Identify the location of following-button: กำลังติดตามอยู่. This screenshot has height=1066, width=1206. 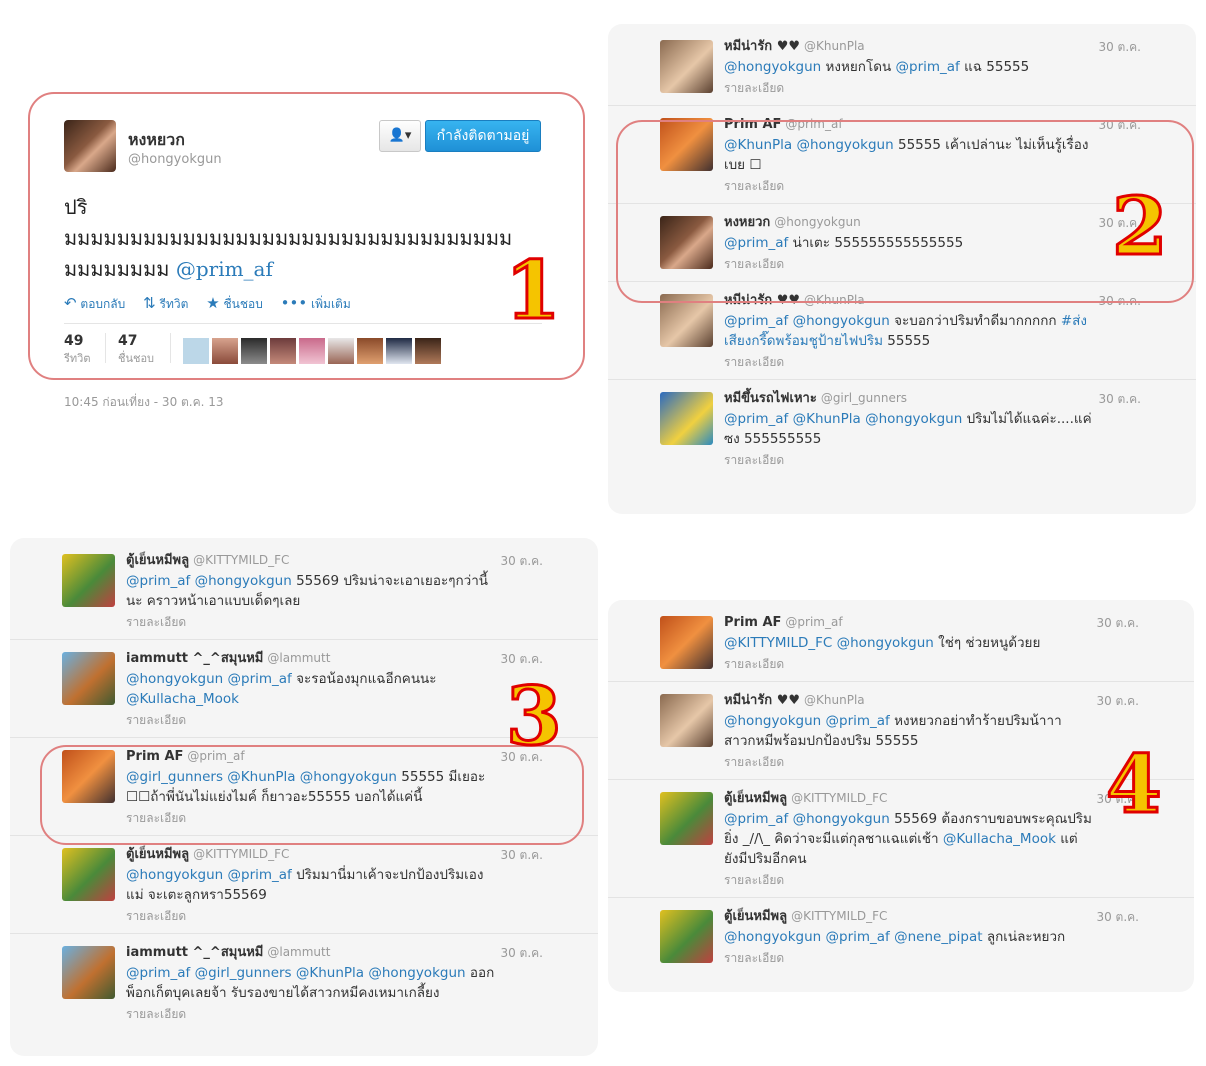
(483, 136).